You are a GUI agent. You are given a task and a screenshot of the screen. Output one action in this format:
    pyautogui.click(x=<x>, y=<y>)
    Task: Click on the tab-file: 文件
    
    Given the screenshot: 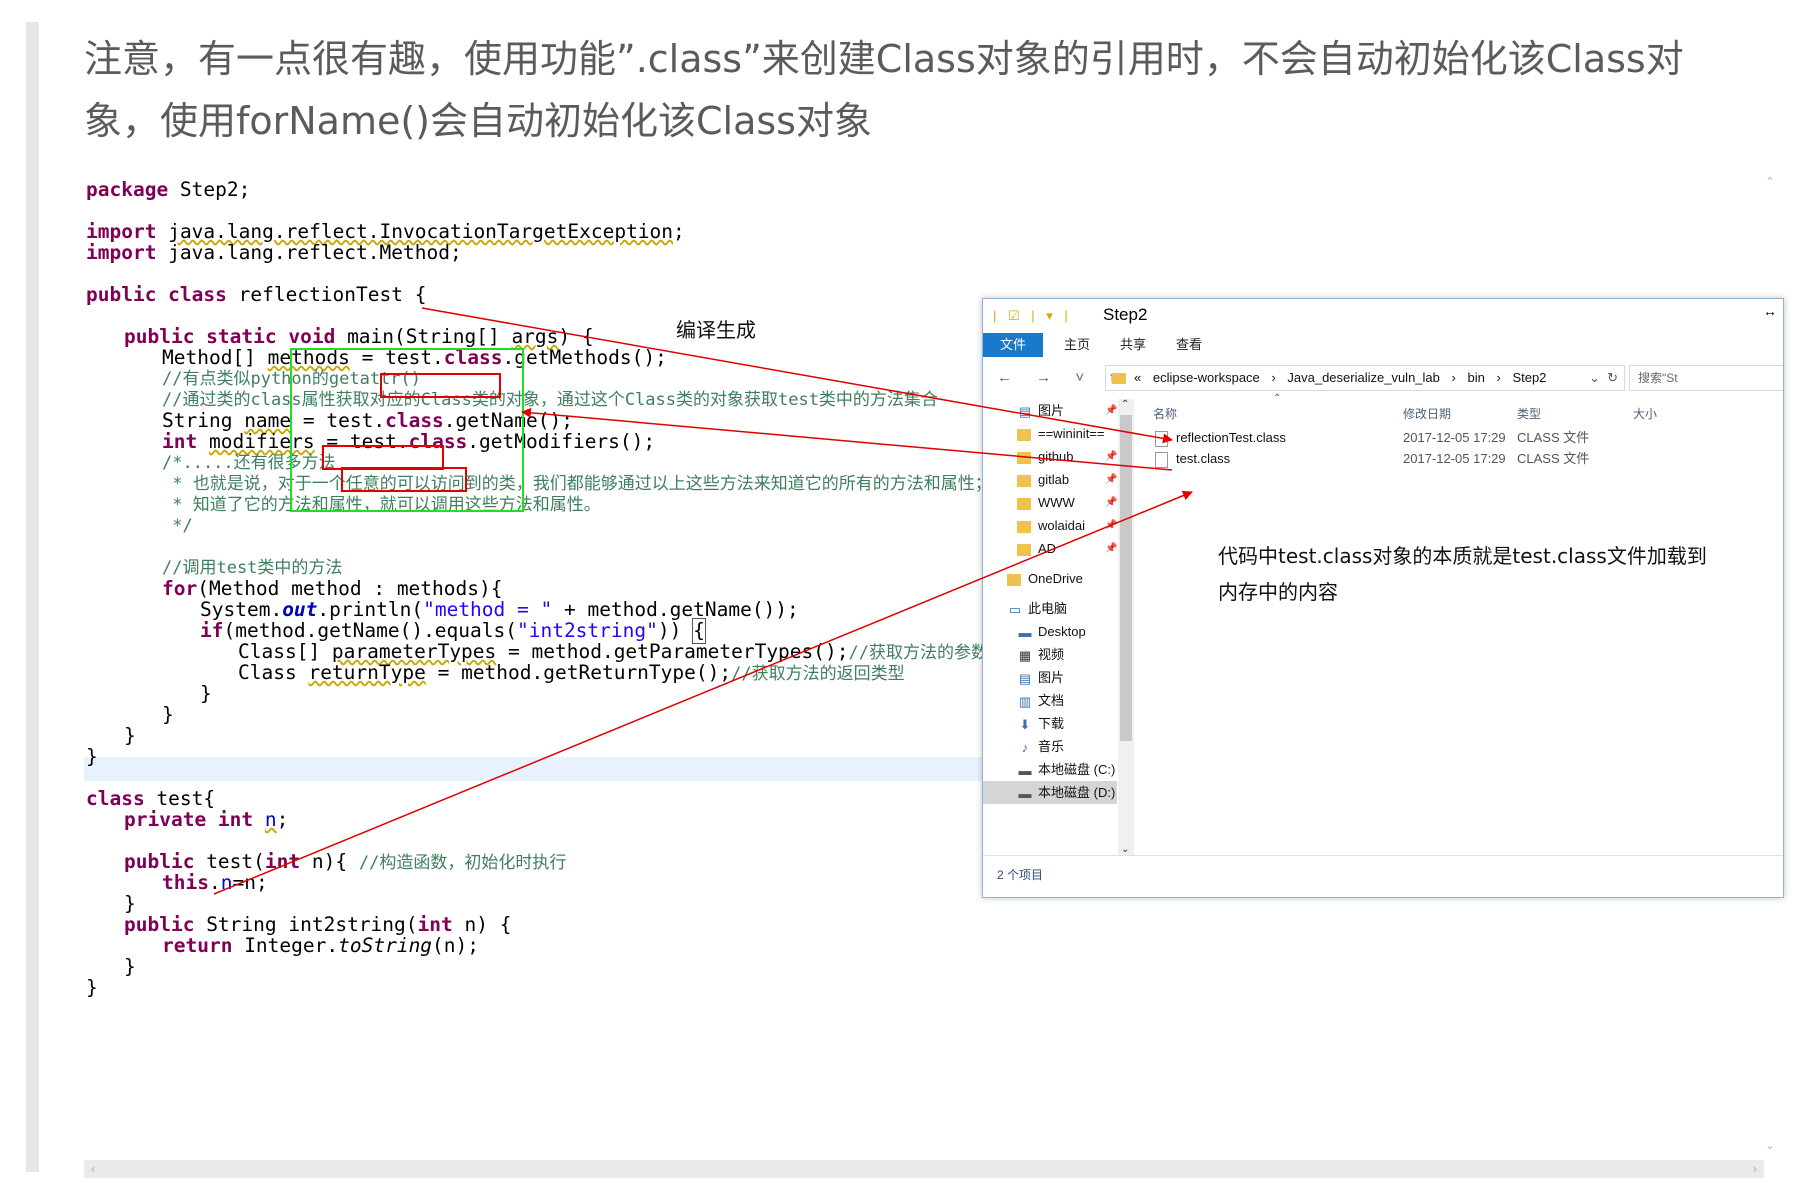 What is the action you would take?
    pyautogui.click(x=1013, y=345)
    